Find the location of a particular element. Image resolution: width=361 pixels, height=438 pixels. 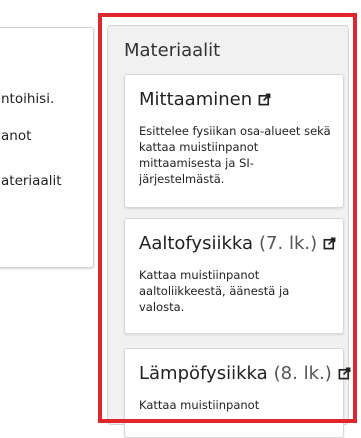

left-card-text: ntoihisi. is located at coordinates (28, 99).